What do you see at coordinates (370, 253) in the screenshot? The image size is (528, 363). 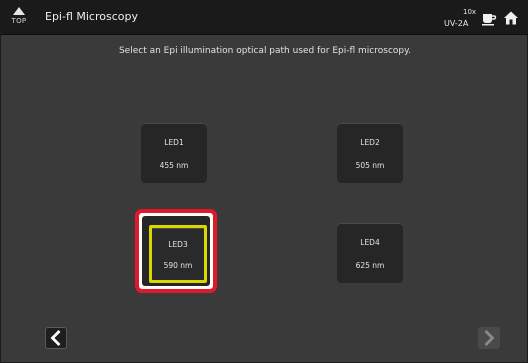 I see `led4-button: LED4 625 nm` at bounding box center [370, 253].